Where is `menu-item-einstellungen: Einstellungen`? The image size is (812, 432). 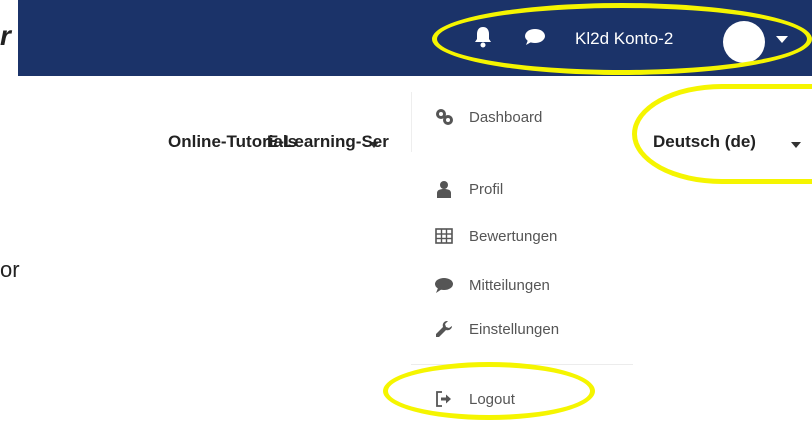 menu-item-einstellungen: Einstellungen is located at coordinates (496, 329).